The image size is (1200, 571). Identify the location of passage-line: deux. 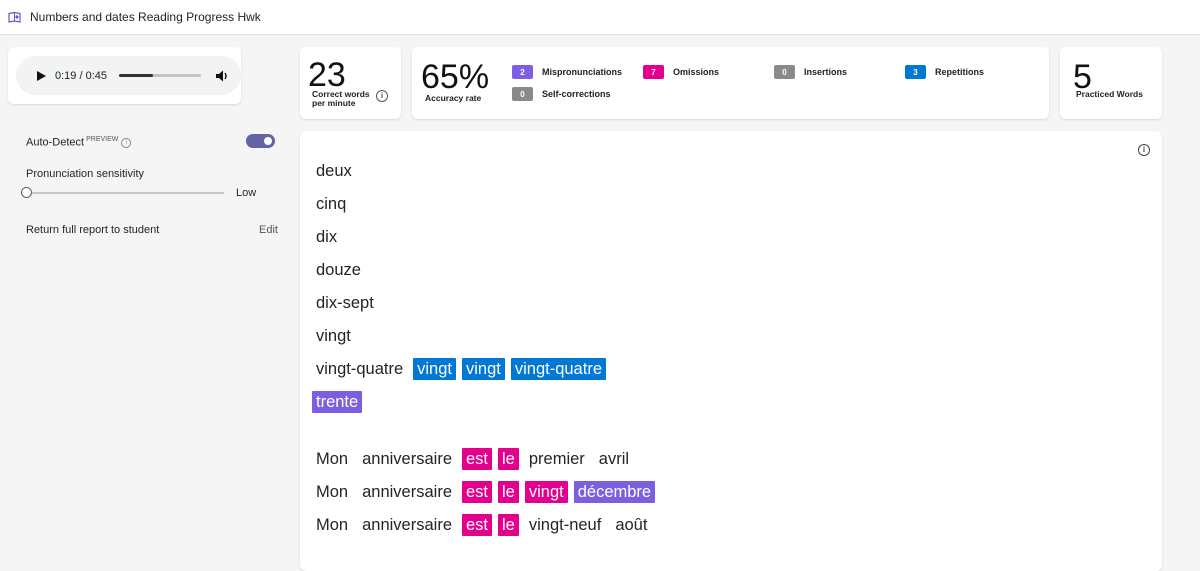
(337, 171).